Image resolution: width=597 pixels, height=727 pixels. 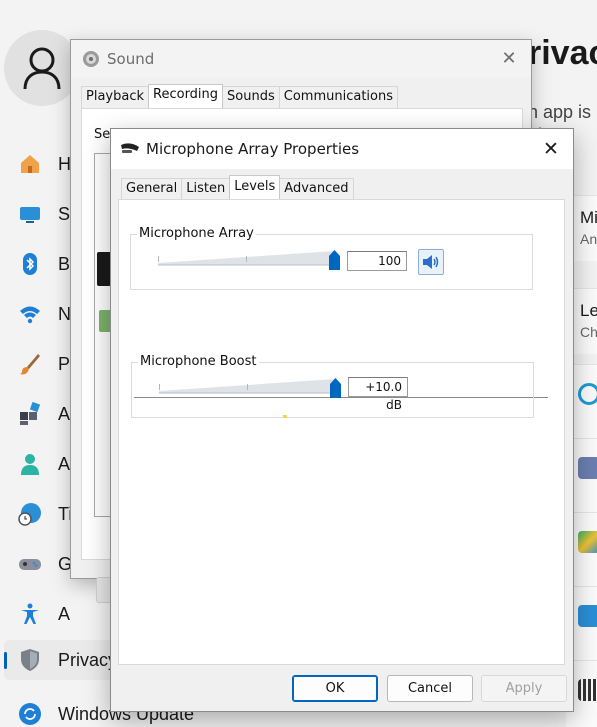 What do you see at coordinates (378, 394) in the screenshot?
I see `microphone-boost-value: +10.0 dB` at bounding box center [378, 394].